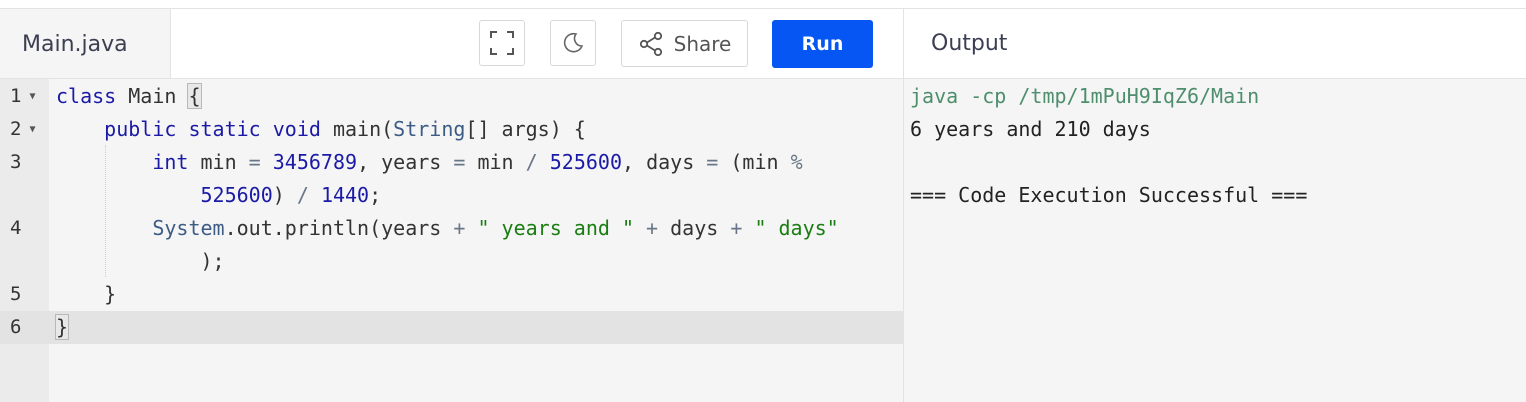  What do you see at coordinates (345, 129) in the screenshot?
I see `code-line: public static void main(String[] args) {` at bounding box center [345, 129].